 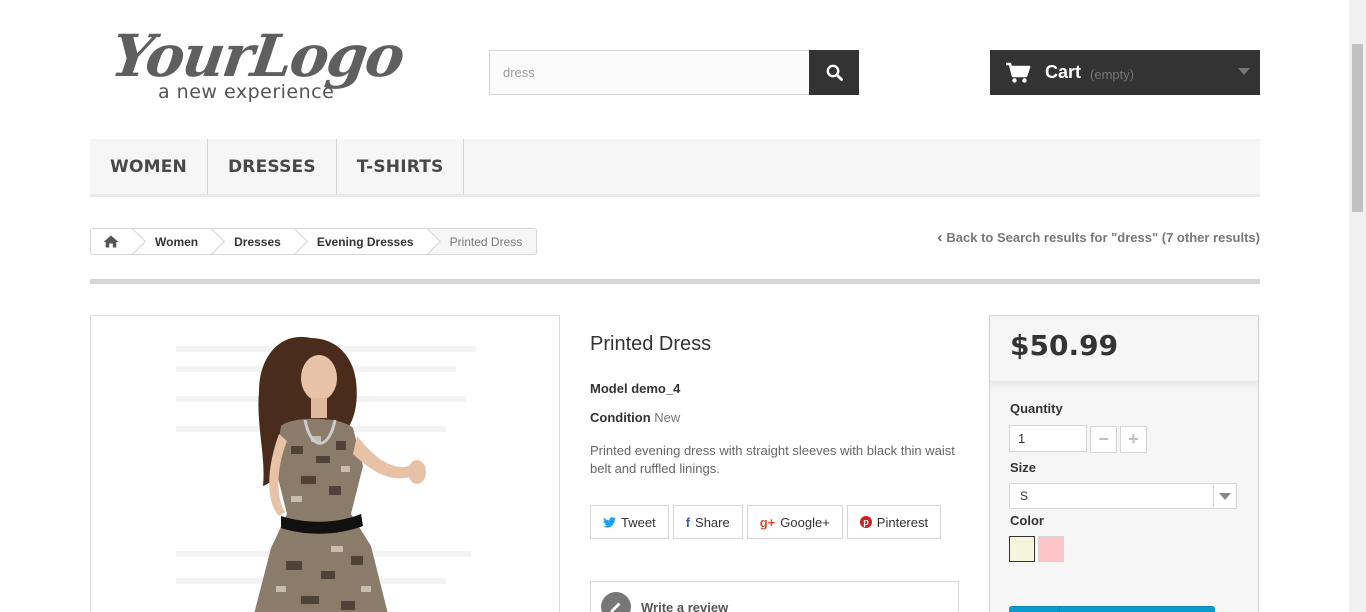 I want to click on condition-label: Condition, so click(x=620, y=417).